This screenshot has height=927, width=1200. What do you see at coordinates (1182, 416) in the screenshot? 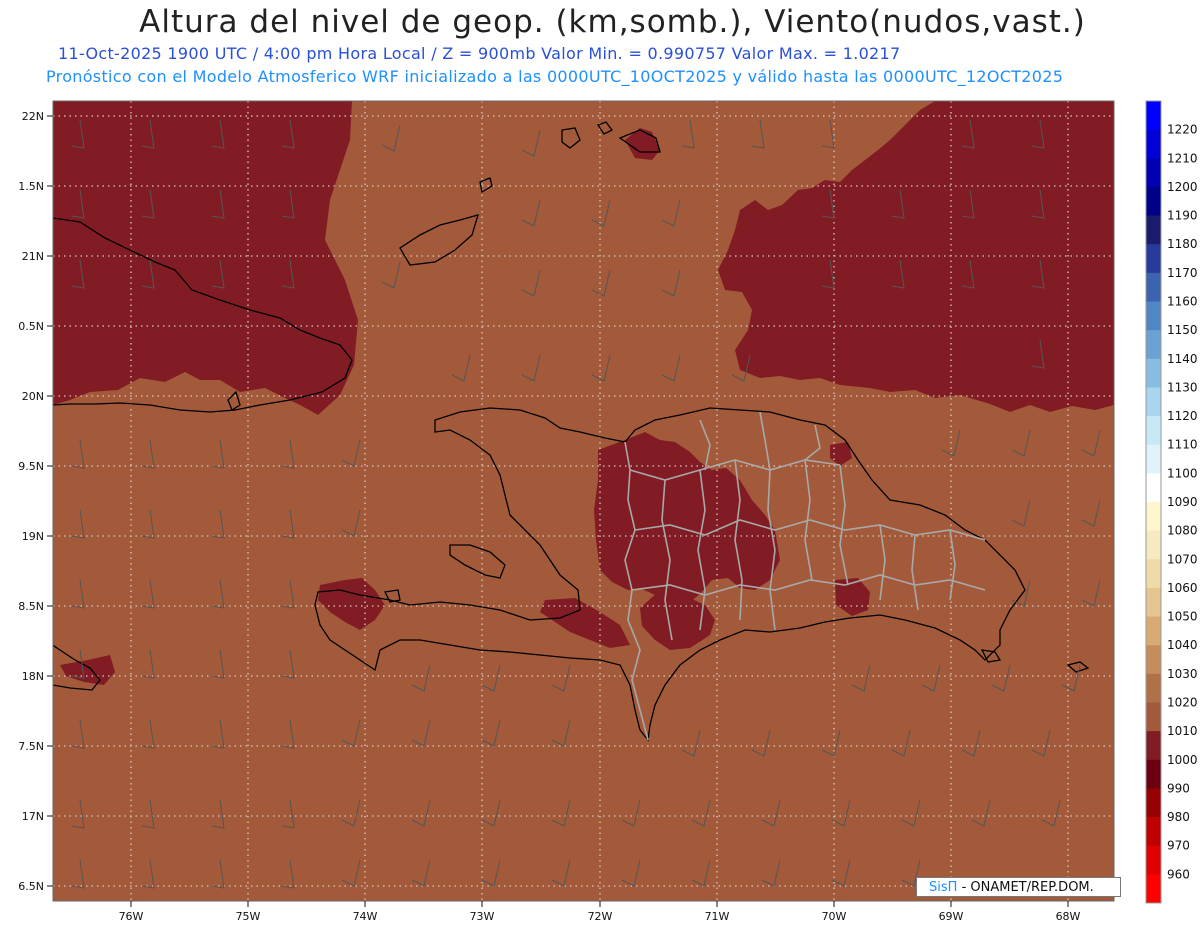
I see `colorbar-level-label: 1120` at bounding box center [1182, 416].